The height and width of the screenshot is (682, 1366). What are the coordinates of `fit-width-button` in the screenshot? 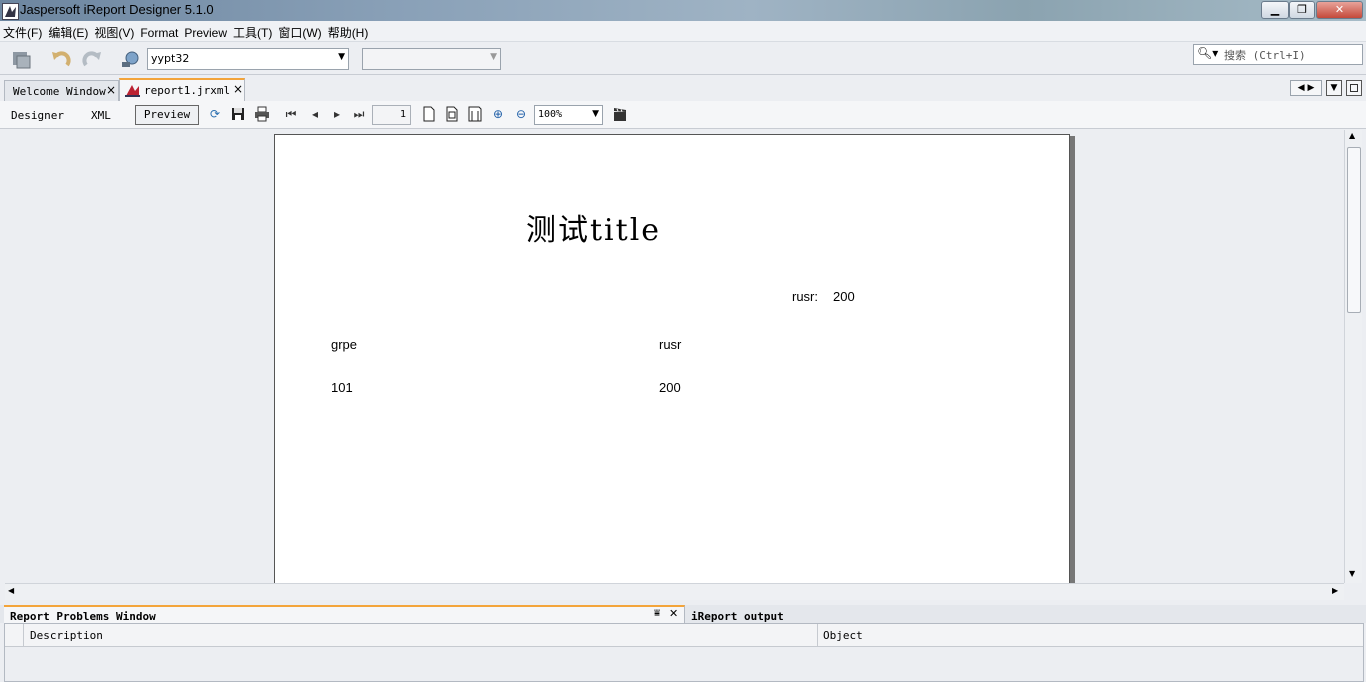 It's located at (475, 114).